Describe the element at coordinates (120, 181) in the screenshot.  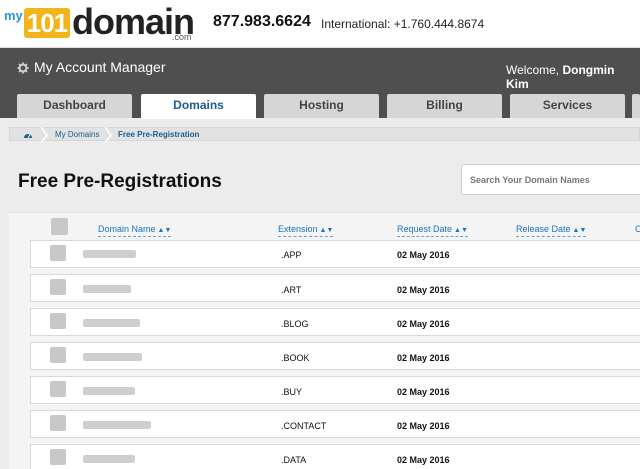
I see `page-title: Free Pre-Registrations` at that location.